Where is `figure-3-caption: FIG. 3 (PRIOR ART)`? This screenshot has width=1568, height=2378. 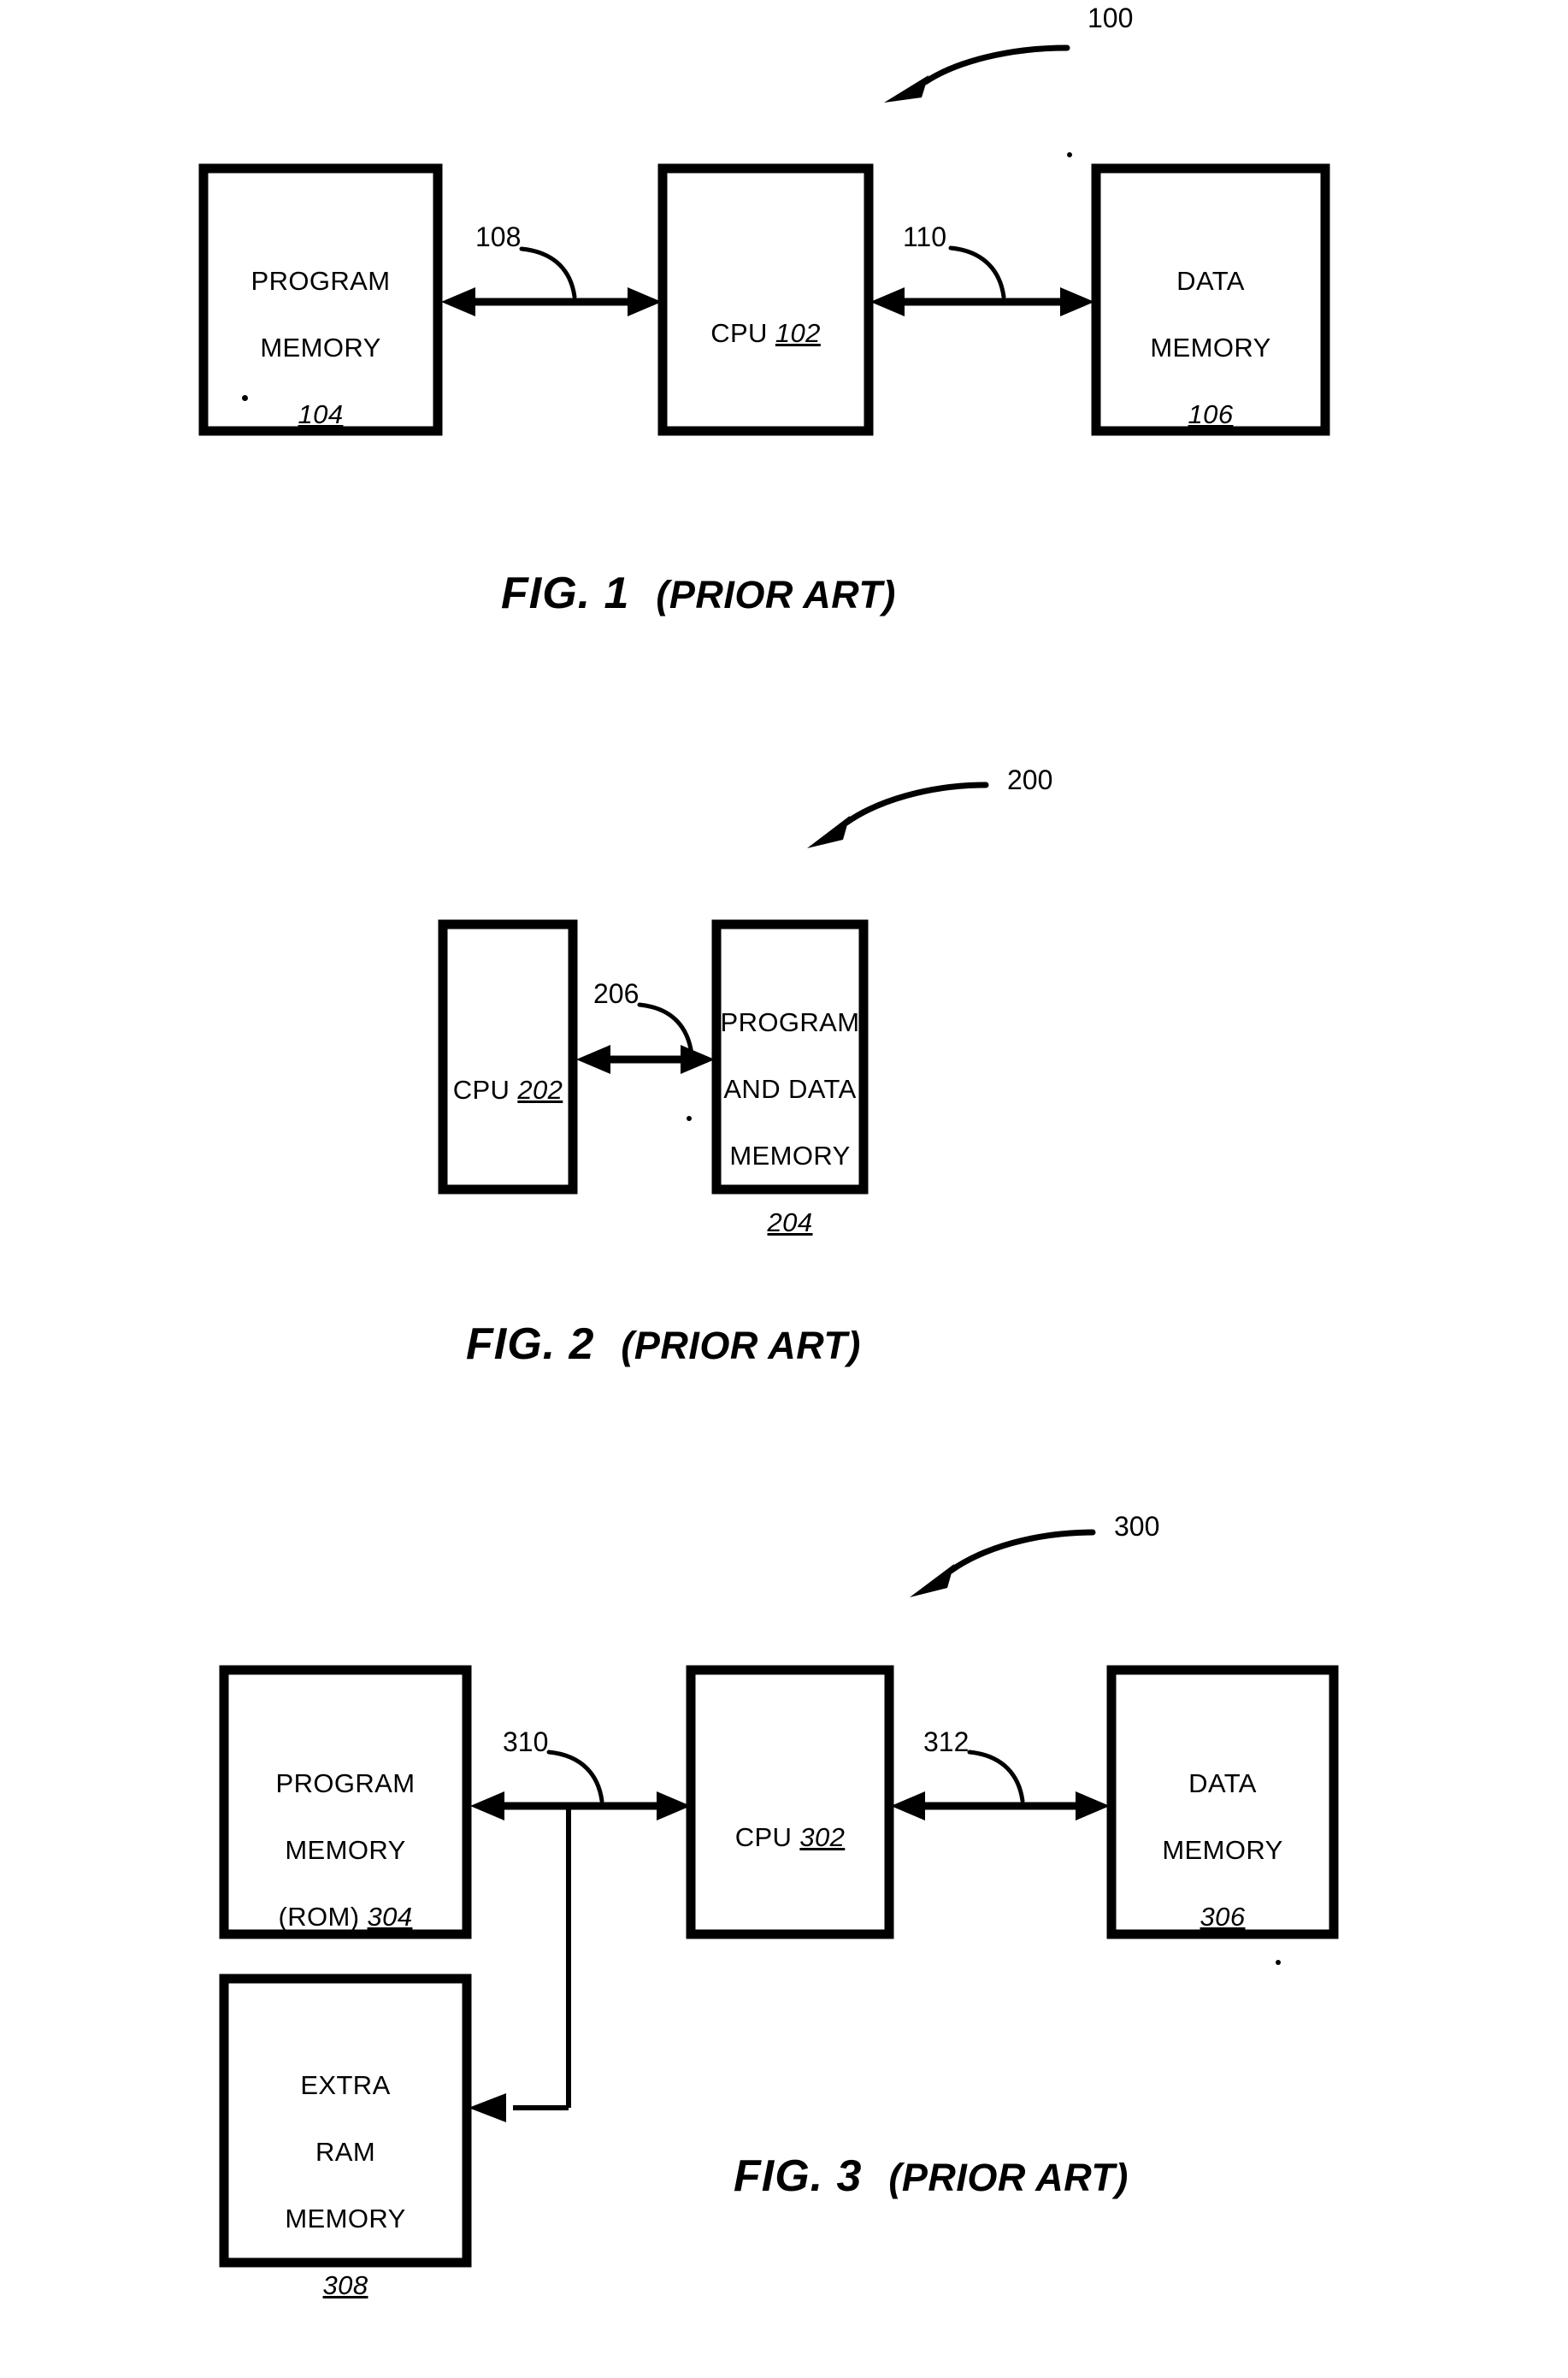 figure-3-caption: FIG. 3 (PRIOR ART) is located at coordinates (932, 2177).